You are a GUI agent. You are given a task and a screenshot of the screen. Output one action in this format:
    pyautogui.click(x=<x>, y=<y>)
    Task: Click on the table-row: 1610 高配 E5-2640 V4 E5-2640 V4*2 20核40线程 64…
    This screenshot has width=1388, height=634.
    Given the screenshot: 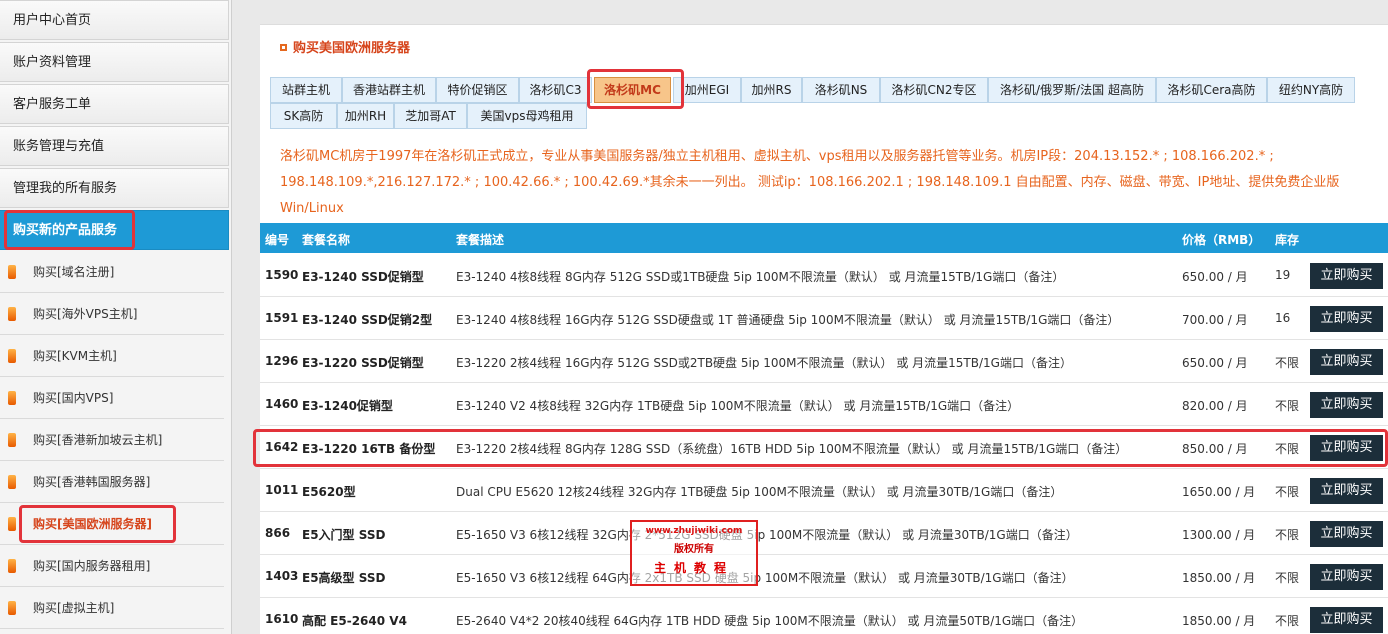 What is the action you would take?
    pyautogui.click(x=824, y=616)
    